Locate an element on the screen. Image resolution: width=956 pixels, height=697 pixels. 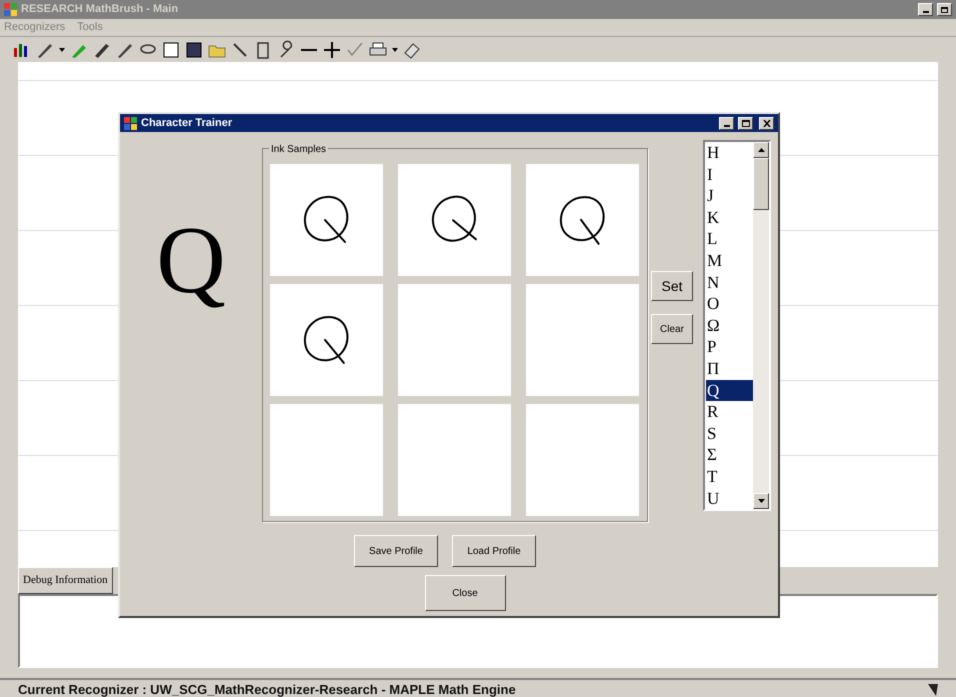
symbol-list-item: M is located at coordinates (729, 261).